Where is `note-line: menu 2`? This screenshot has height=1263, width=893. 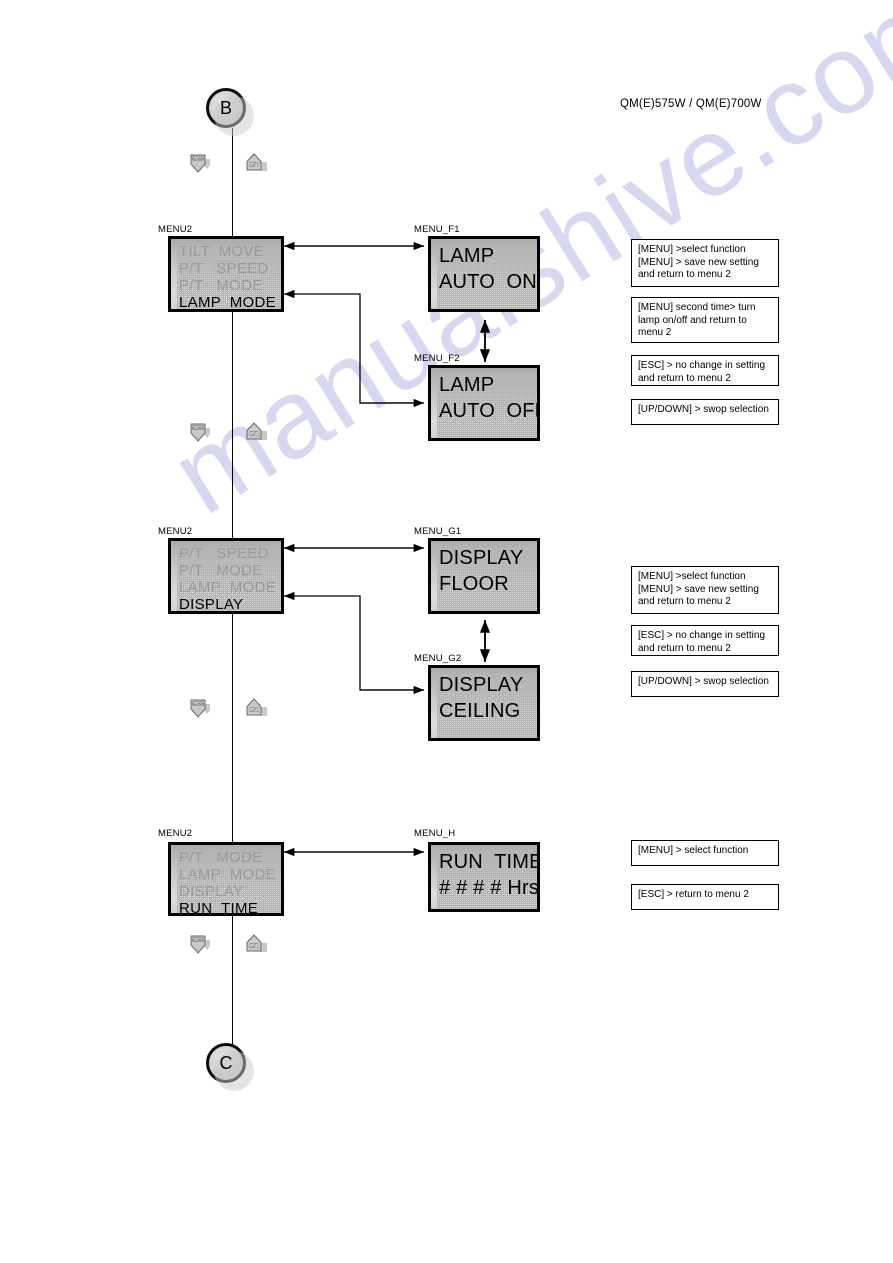
note-line: menu 2 is located at coordinates (655, 333).